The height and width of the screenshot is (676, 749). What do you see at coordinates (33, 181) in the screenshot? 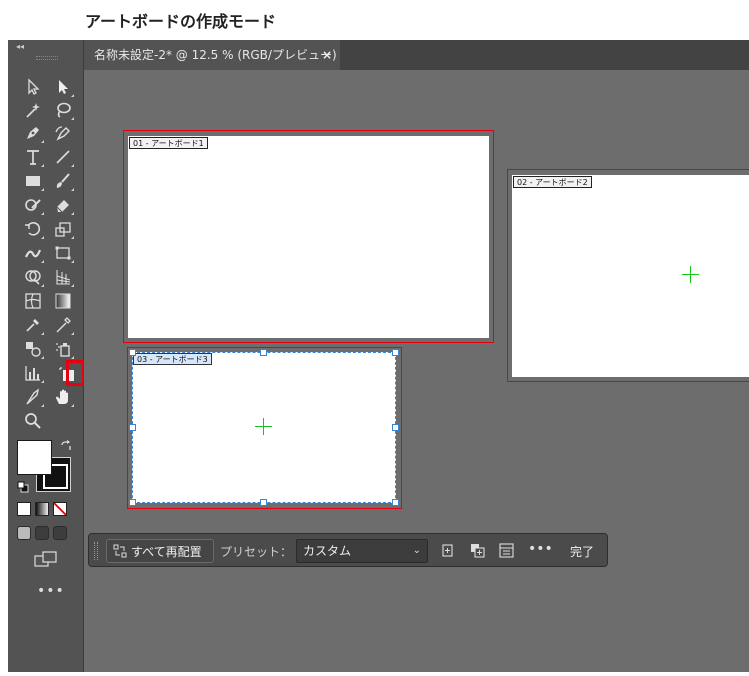
I see `rectangle-tool-icon` at bounding box center [33, 181].